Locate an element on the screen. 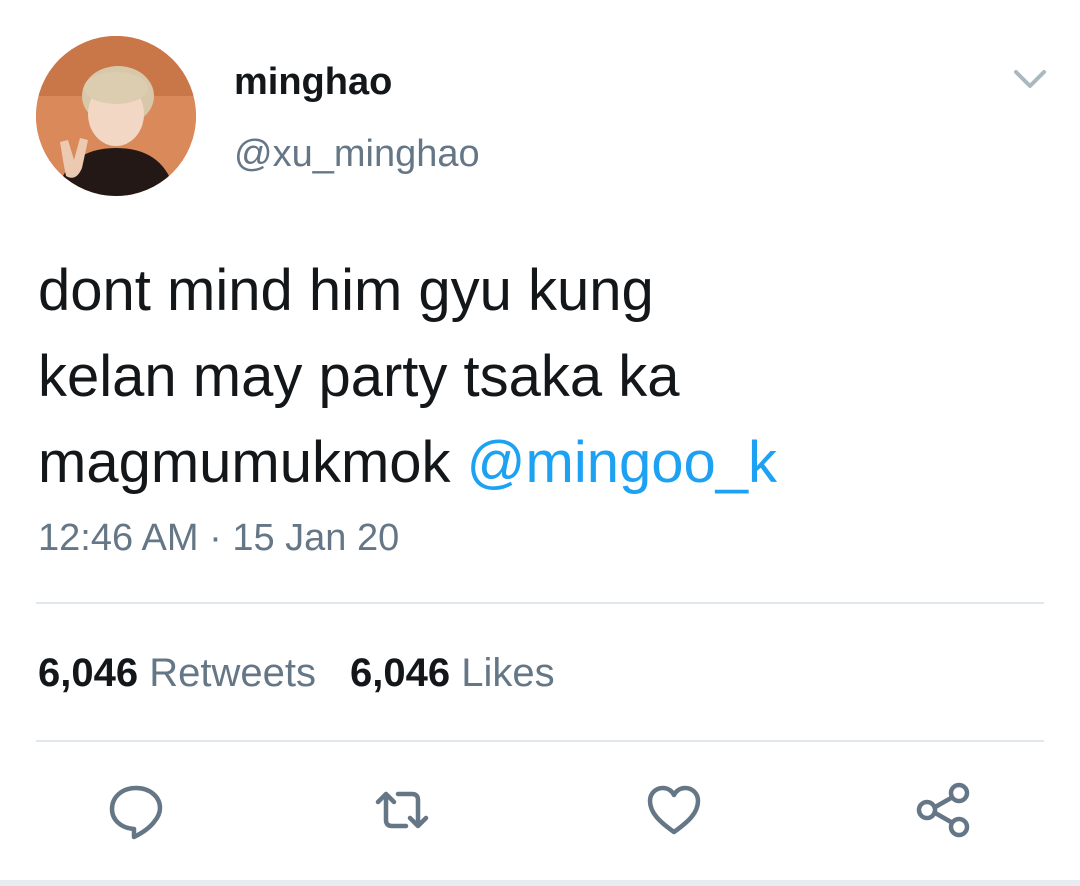  tweet-text-line: kelan may party tsaka ka is located at coordinates (359, 376).